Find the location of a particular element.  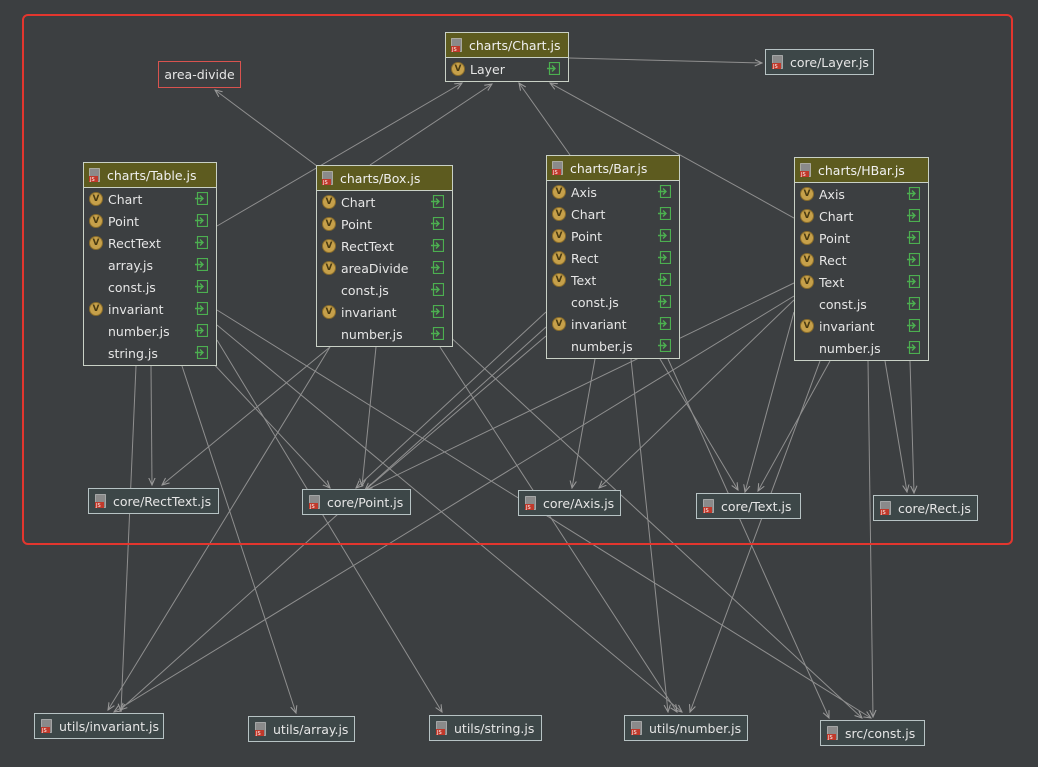

file-utils-invariant: JS utils/invariant.js is located at coordinates (99, 726).